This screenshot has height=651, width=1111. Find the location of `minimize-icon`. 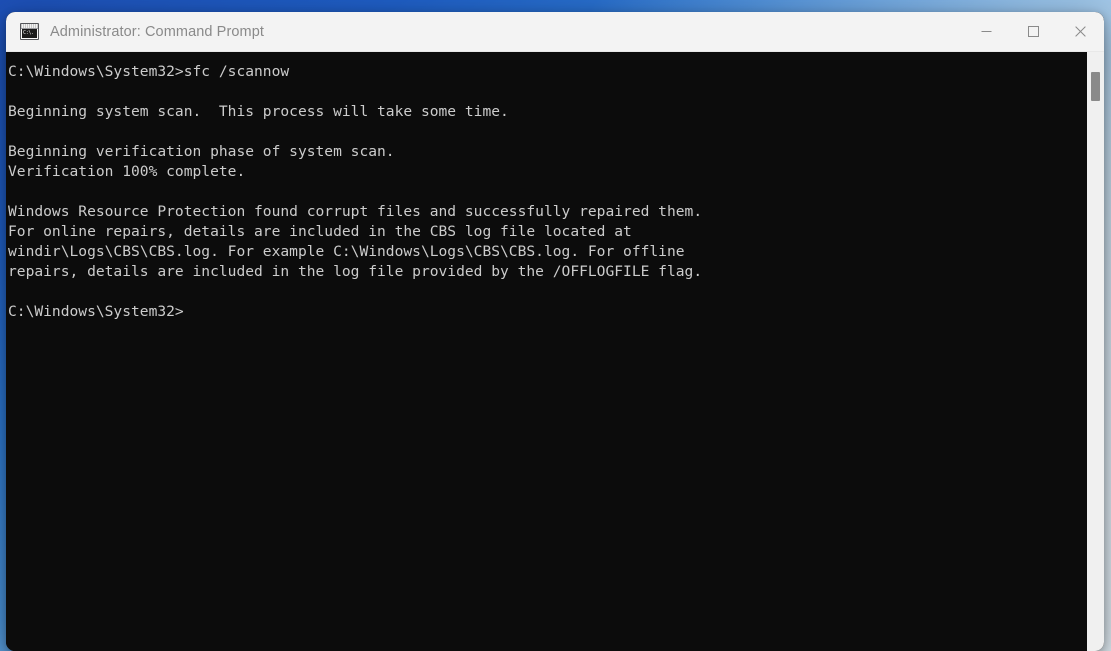

minimize-icon is located at coordinates (986, 31).